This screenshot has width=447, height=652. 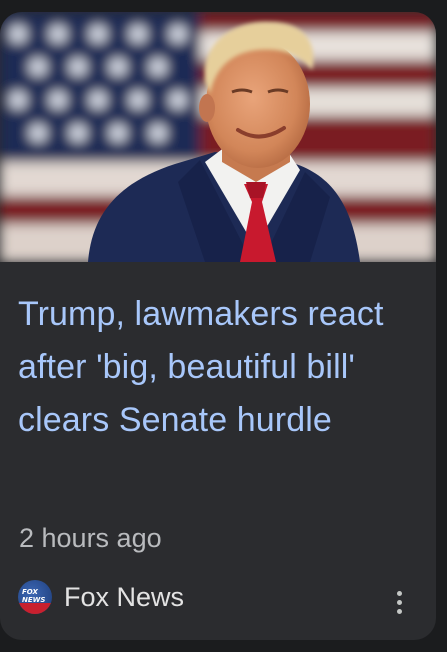 I want to click on logo-band, so click(x=35, y=608).